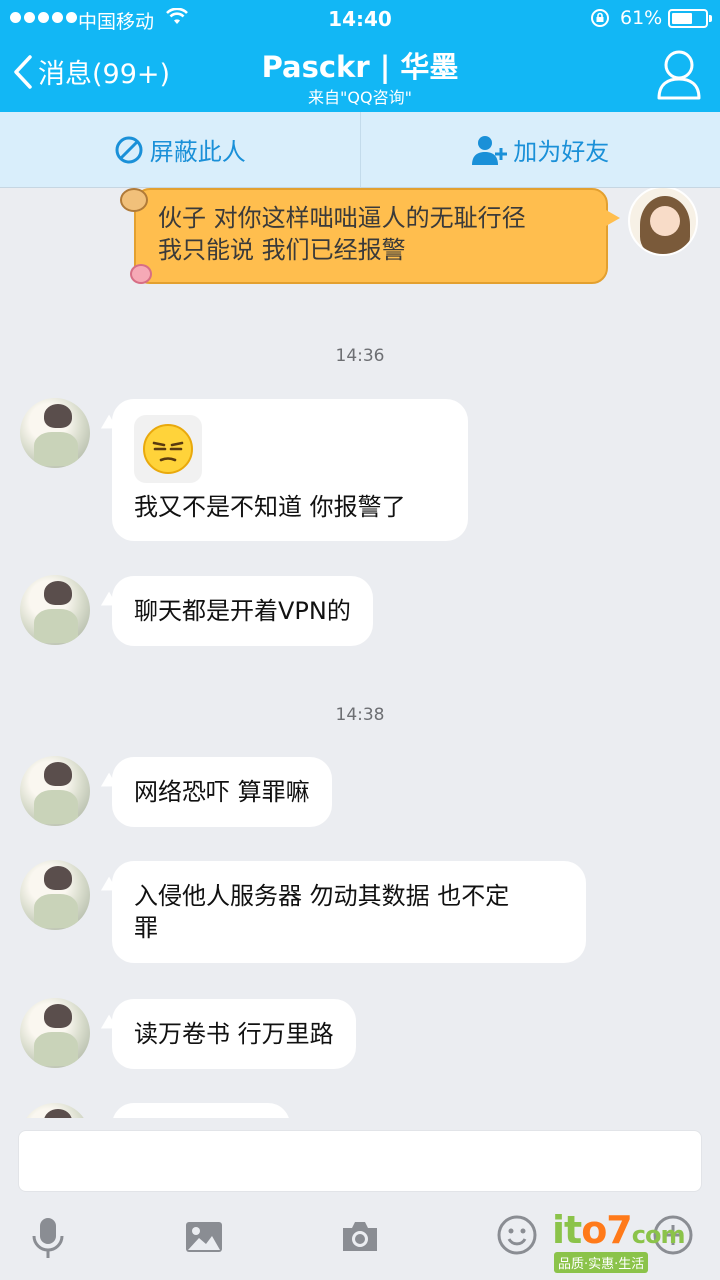  I want to click on action-bar: 屏蔽此人 加为好友, so click(360, 150).